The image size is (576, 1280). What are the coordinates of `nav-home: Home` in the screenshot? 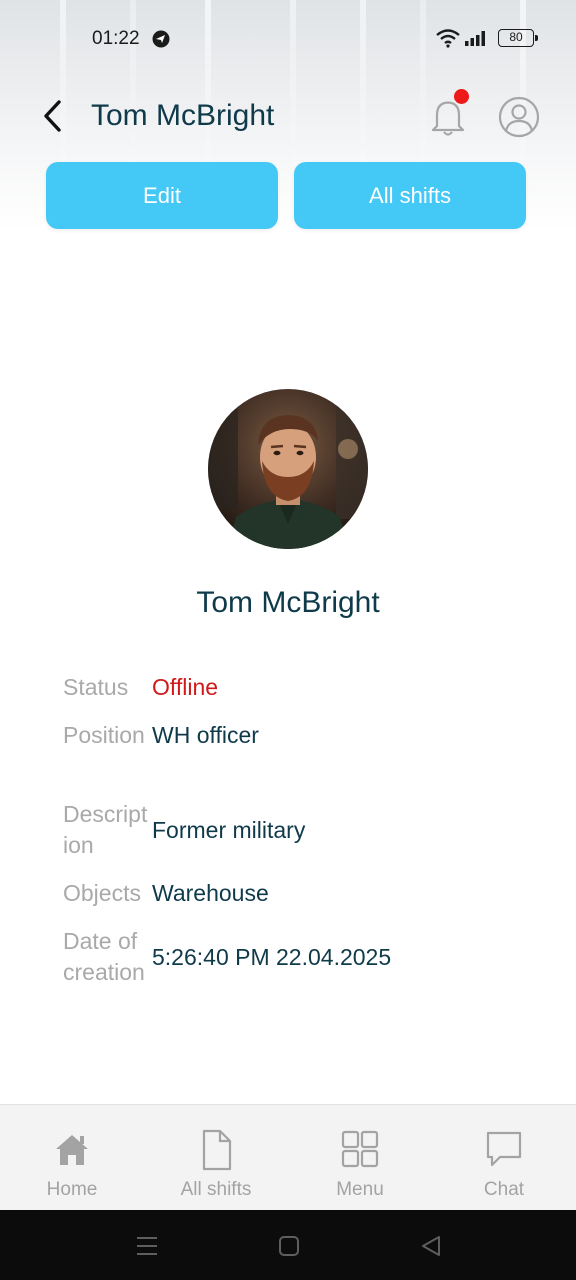 It's located at (72, 1158).